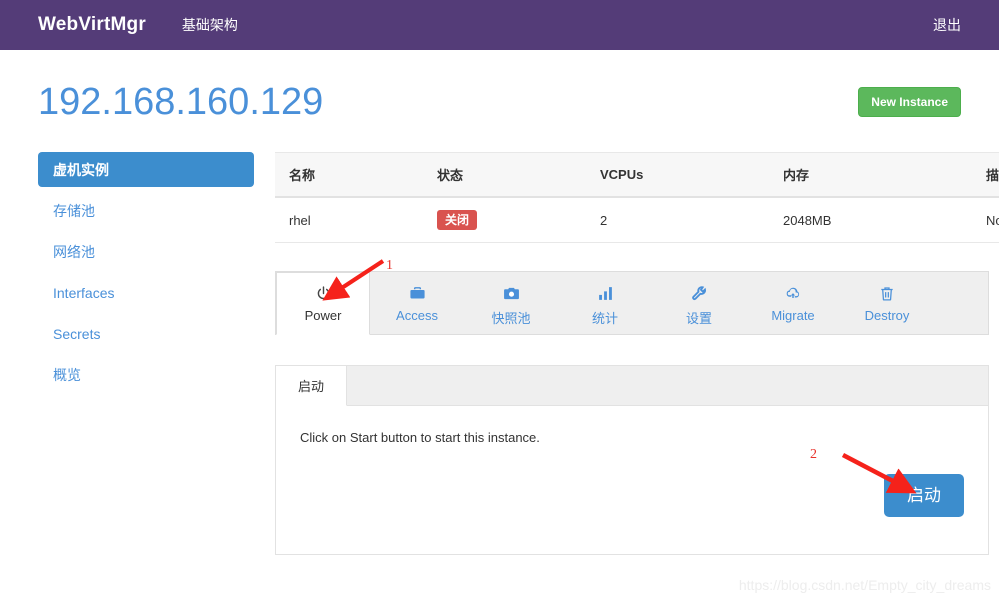 The image size is (999, 599). I want to click on sidebar-item-network-pools: 网络池, so click(146, 251).